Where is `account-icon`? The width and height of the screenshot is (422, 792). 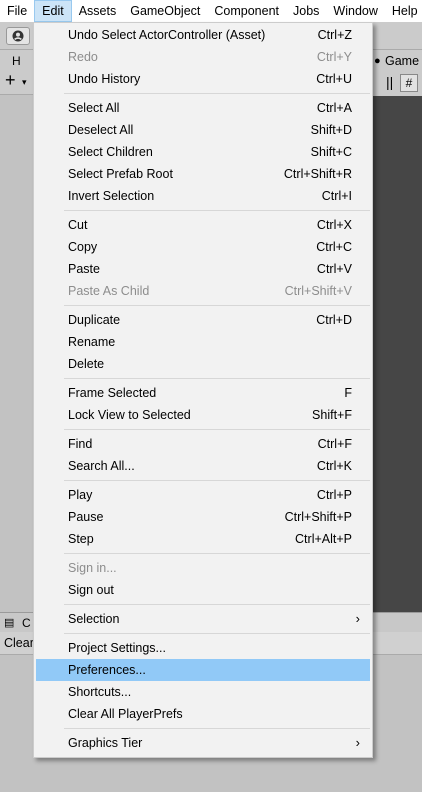
account-icon is located at coordinates (18, 36).